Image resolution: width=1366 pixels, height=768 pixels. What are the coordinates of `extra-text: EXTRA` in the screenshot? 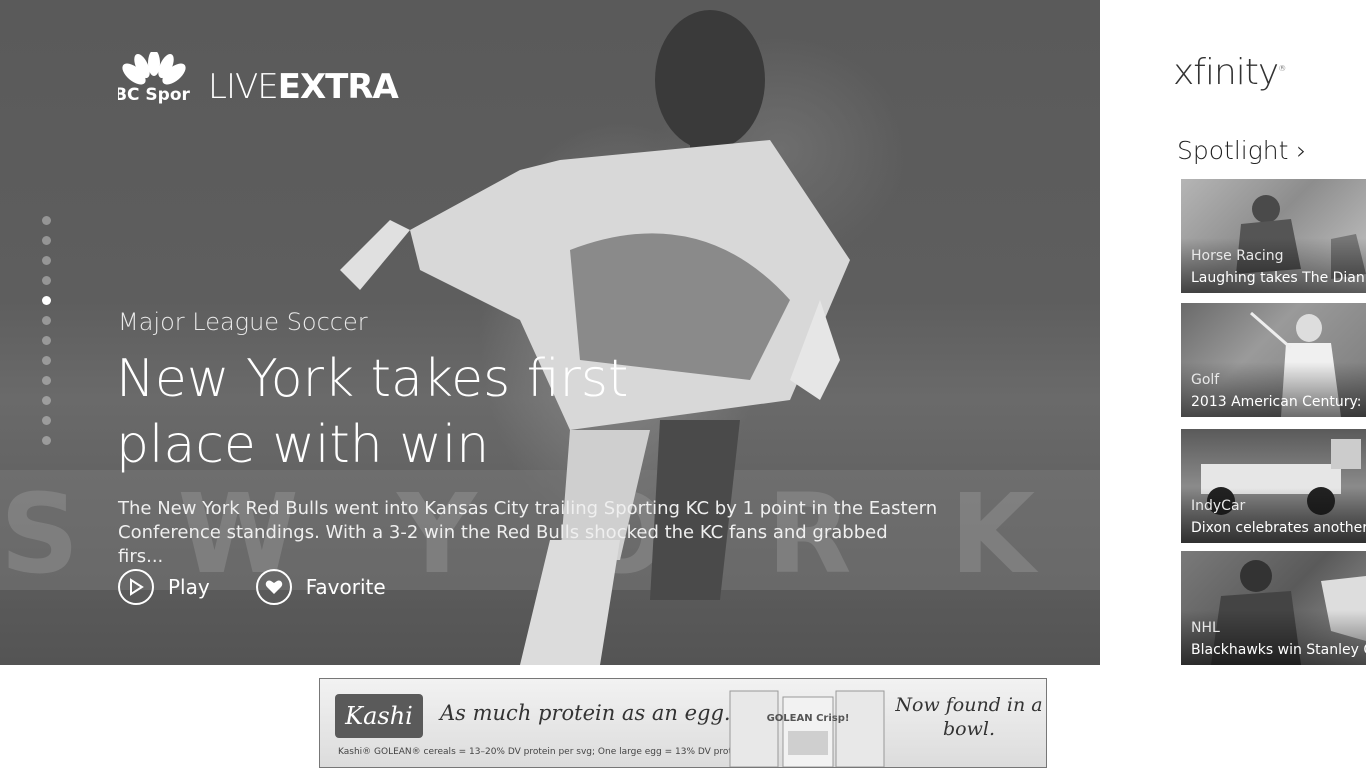 It's located at (338, 87).